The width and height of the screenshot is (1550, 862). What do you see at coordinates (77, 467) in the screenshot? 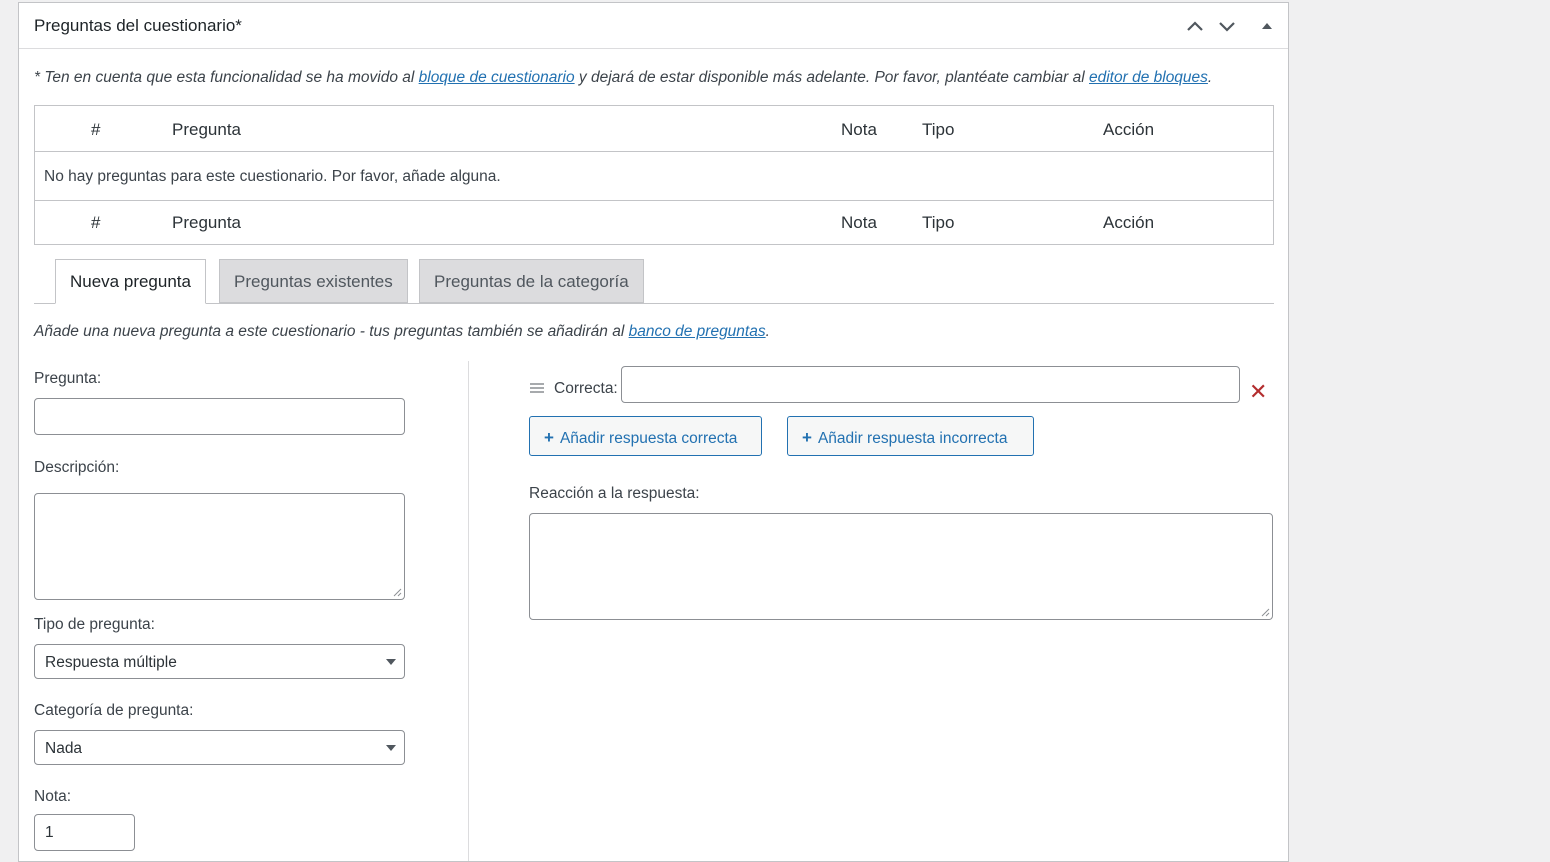
I see `description-label: Descripción:` at bounding box center [77, 467].